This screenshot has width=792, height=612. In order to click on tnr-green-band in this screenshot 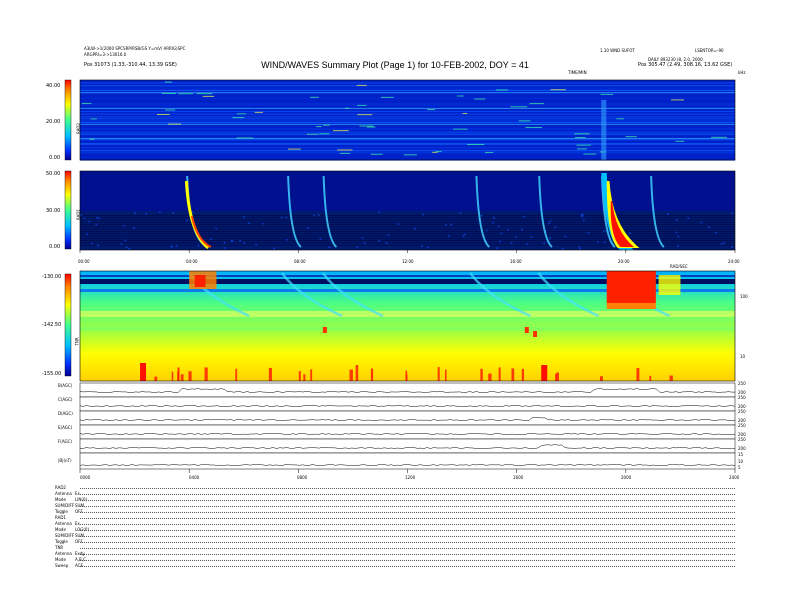, I will do `click(407, 329)`.